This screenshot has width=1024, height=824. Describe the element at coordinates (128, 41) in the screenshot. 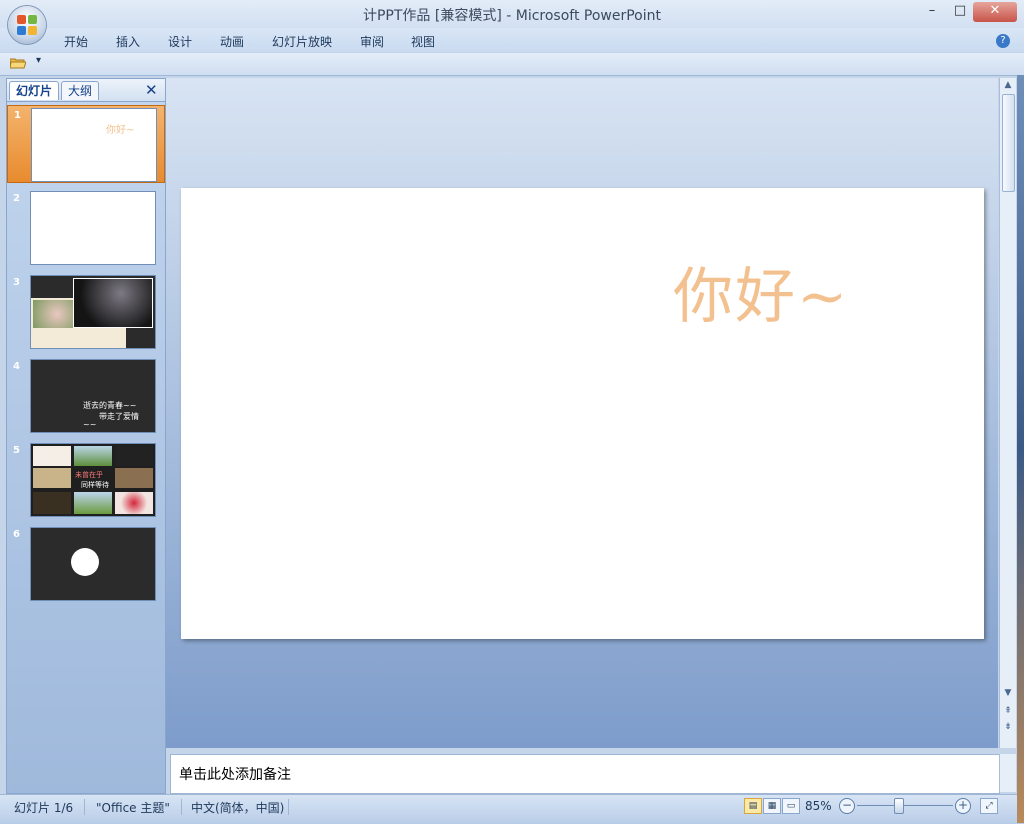

I see `tab-insert: 插入` at that location.